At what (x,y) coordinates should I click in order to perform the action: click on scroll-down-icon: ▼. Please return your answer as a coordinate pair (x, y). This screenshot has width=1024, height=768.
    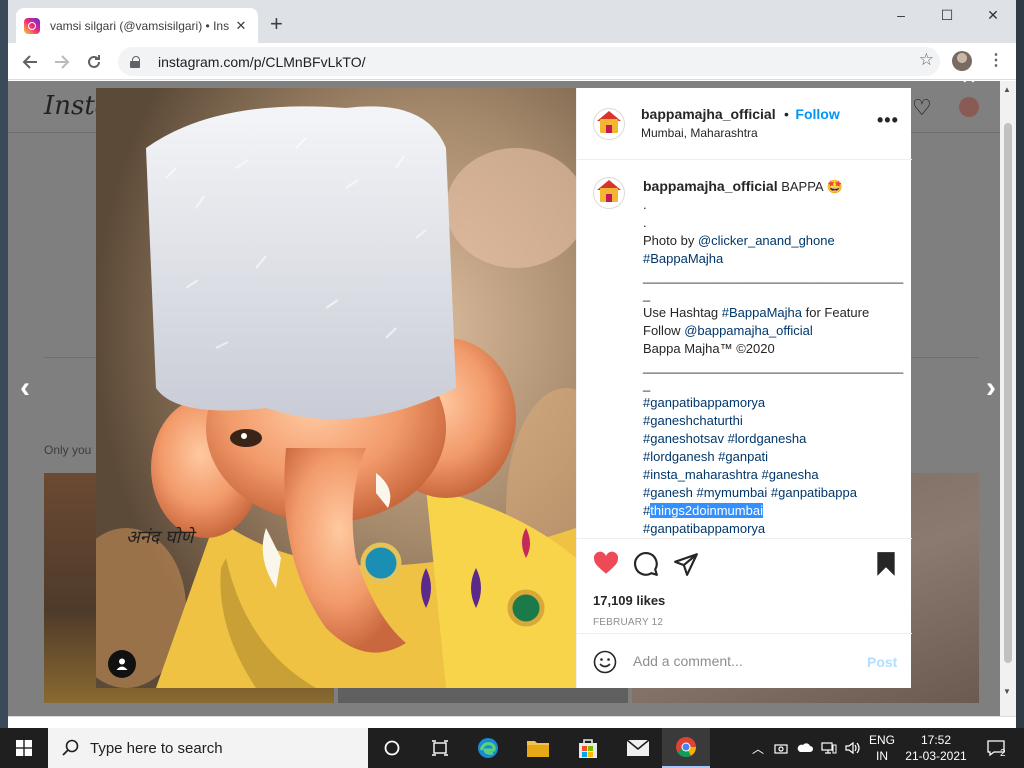
    Looking at the image, I should click on (1007, 691).